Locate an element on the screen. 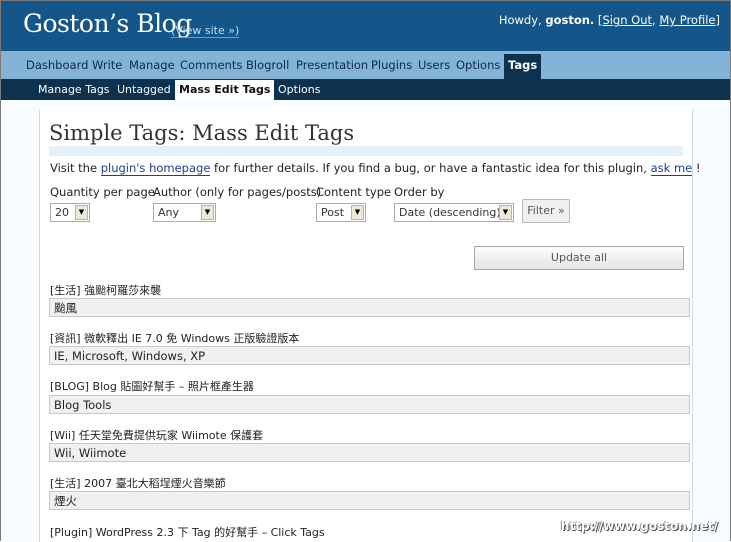 Image resolution: width=731 pixels, height=542 pixels. subnav-options: Options is located at coordinates (299, 90).